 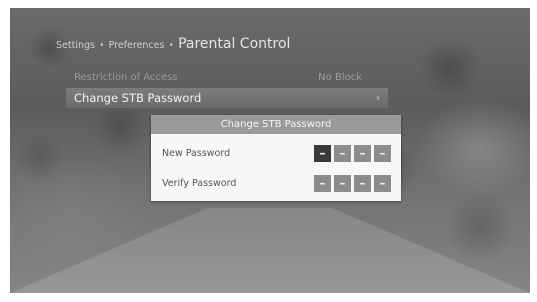 I want to click on breadcrumb-preferences: Preferences, so click(x=137, y=45).